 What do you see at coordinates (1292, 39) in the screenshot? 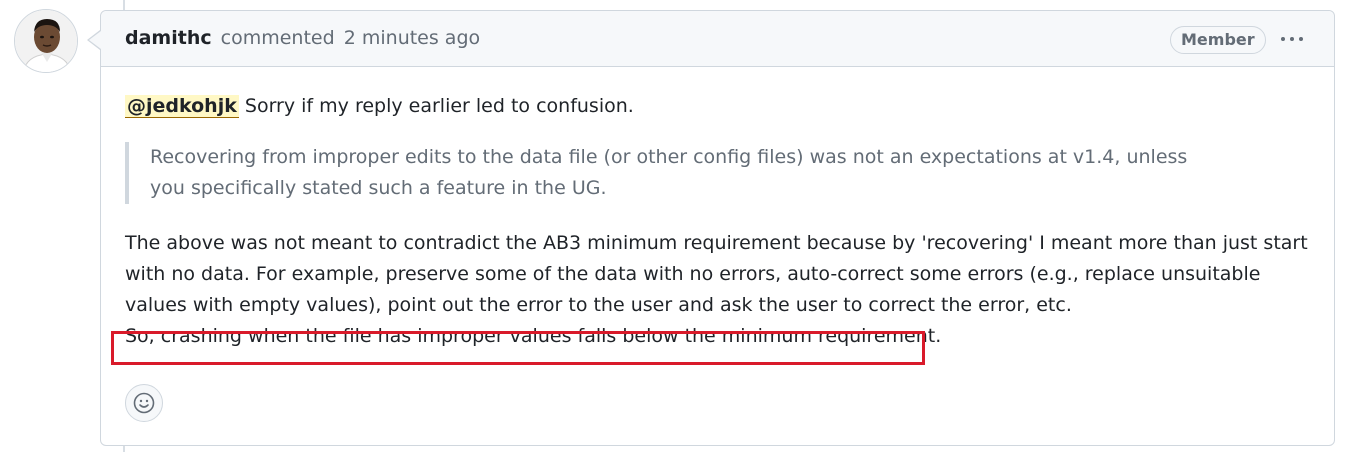
I see `kebab-horizontal-icon` at bounding box center [1292, 39].